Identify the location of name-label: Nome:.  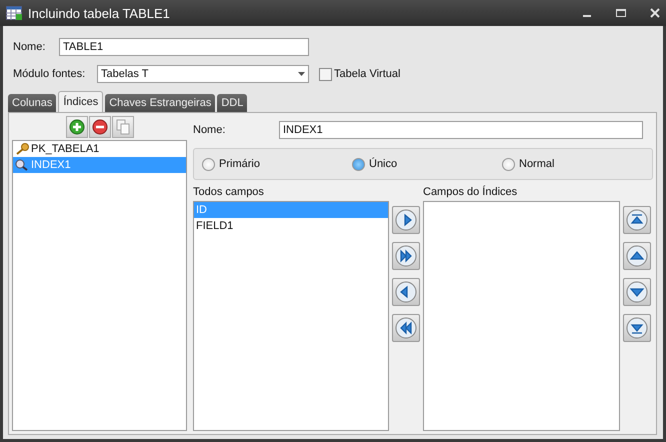
(29, 47).